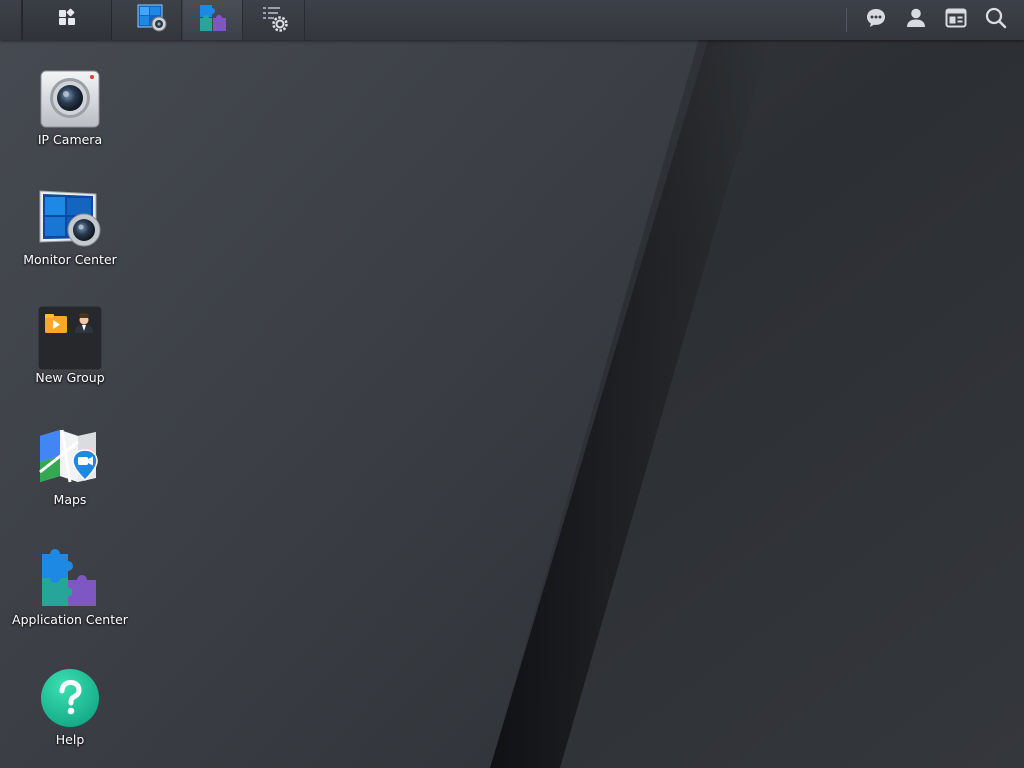  I want to click on mouse-pointer-icon, so click(881, 765).